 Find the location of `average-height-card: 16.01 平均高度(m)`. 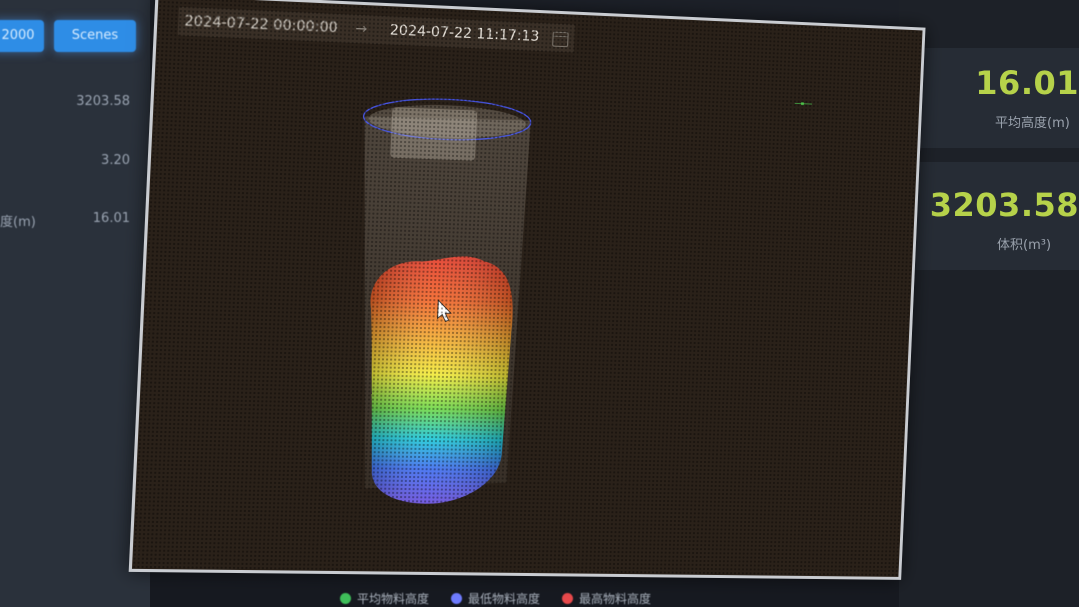

average-height-card: 16.01 平均高度(m) is located at coordinates (994, 98).